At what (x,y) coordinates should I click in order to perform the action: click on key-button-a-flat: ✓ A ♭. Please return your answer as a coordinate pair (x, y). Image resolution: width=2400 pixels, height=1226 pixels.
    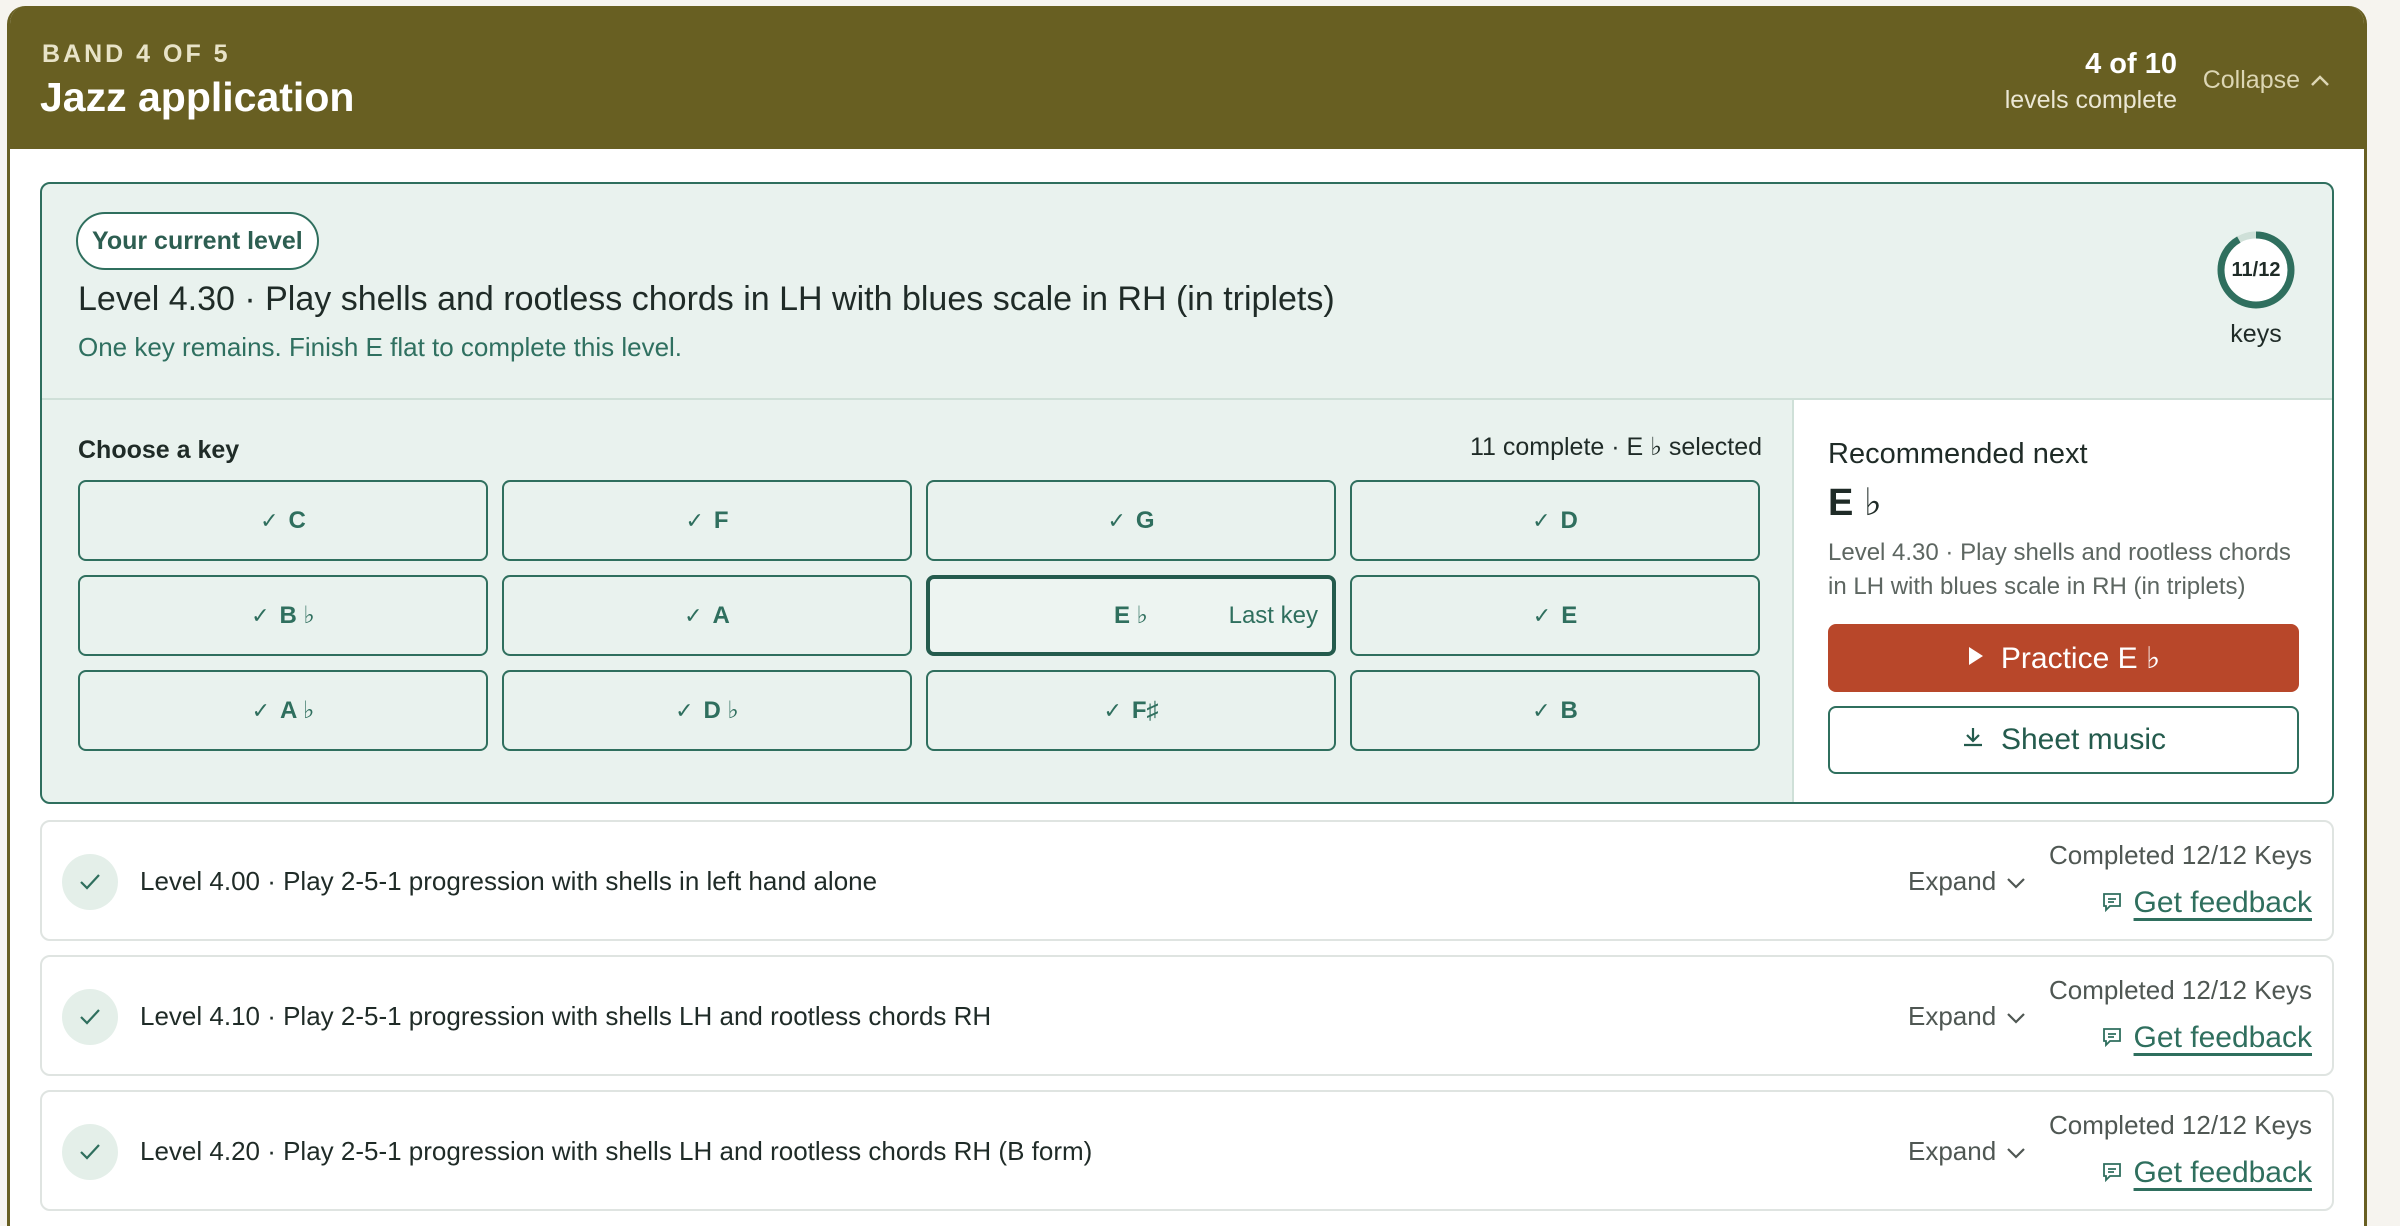
    Looking at the image, I should click on (283, 710).